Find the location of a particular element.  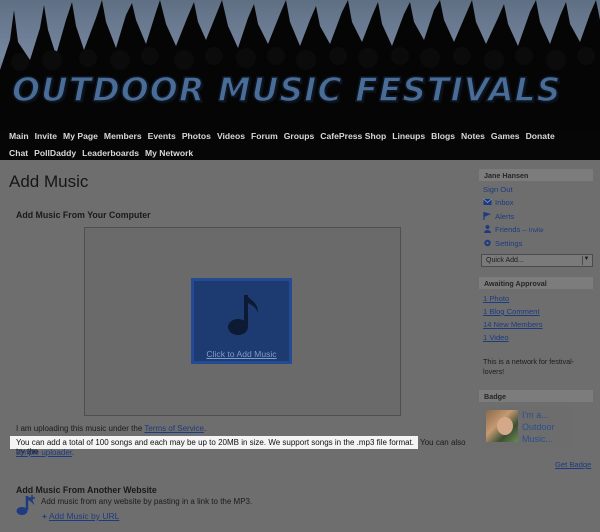

music-note-icon is located at coordinates (243, 315).